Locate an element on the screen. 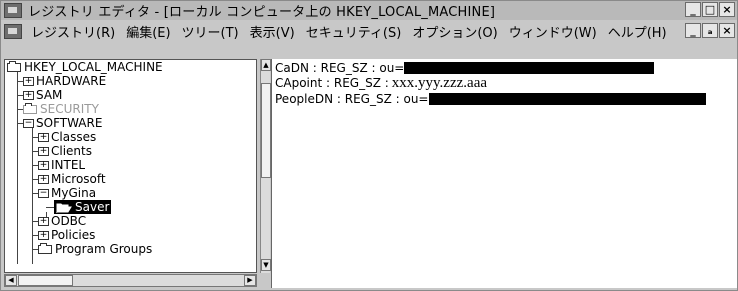  tree-item-label: Policies is located at coordinates (73, 235).